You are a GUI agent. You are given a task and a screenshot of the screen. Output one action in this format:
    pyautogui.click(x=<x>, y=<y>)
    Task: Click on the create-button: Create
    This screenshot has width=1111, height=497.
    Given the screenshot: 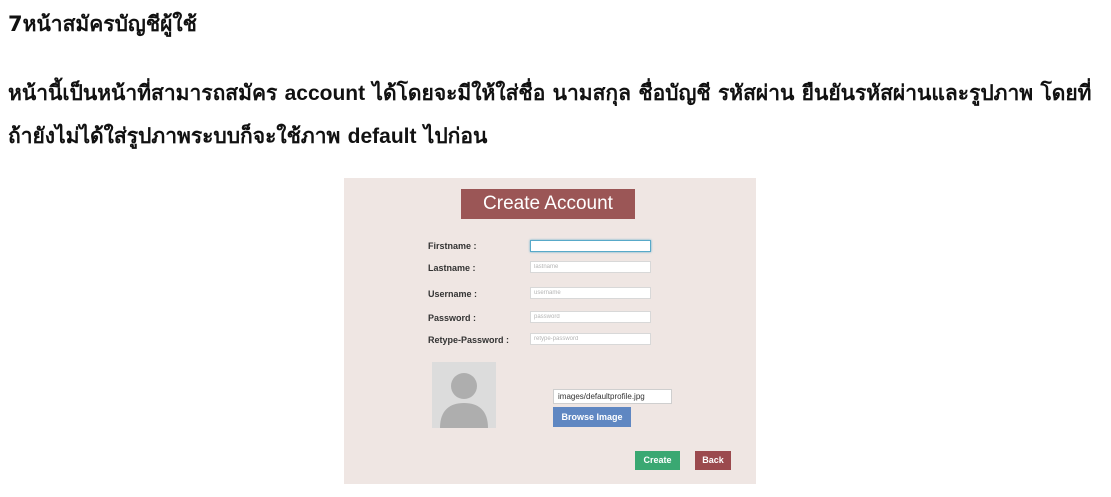 What is the action you would take?
    pyautogui.click(x=657, y=460)
    